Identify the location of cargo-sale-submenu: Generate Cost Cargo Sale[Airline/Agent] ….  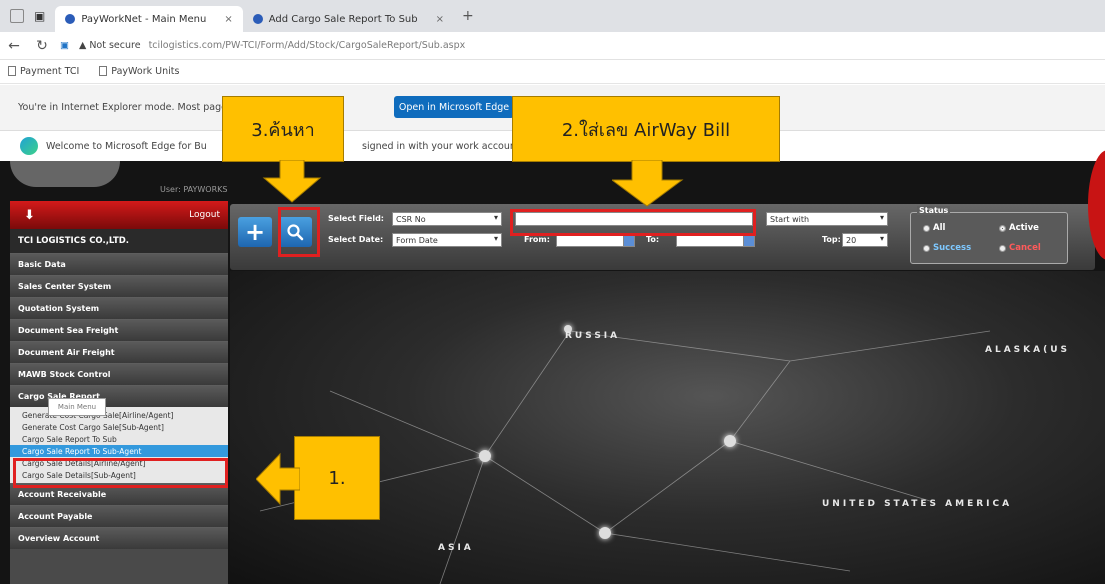
(119, 445).